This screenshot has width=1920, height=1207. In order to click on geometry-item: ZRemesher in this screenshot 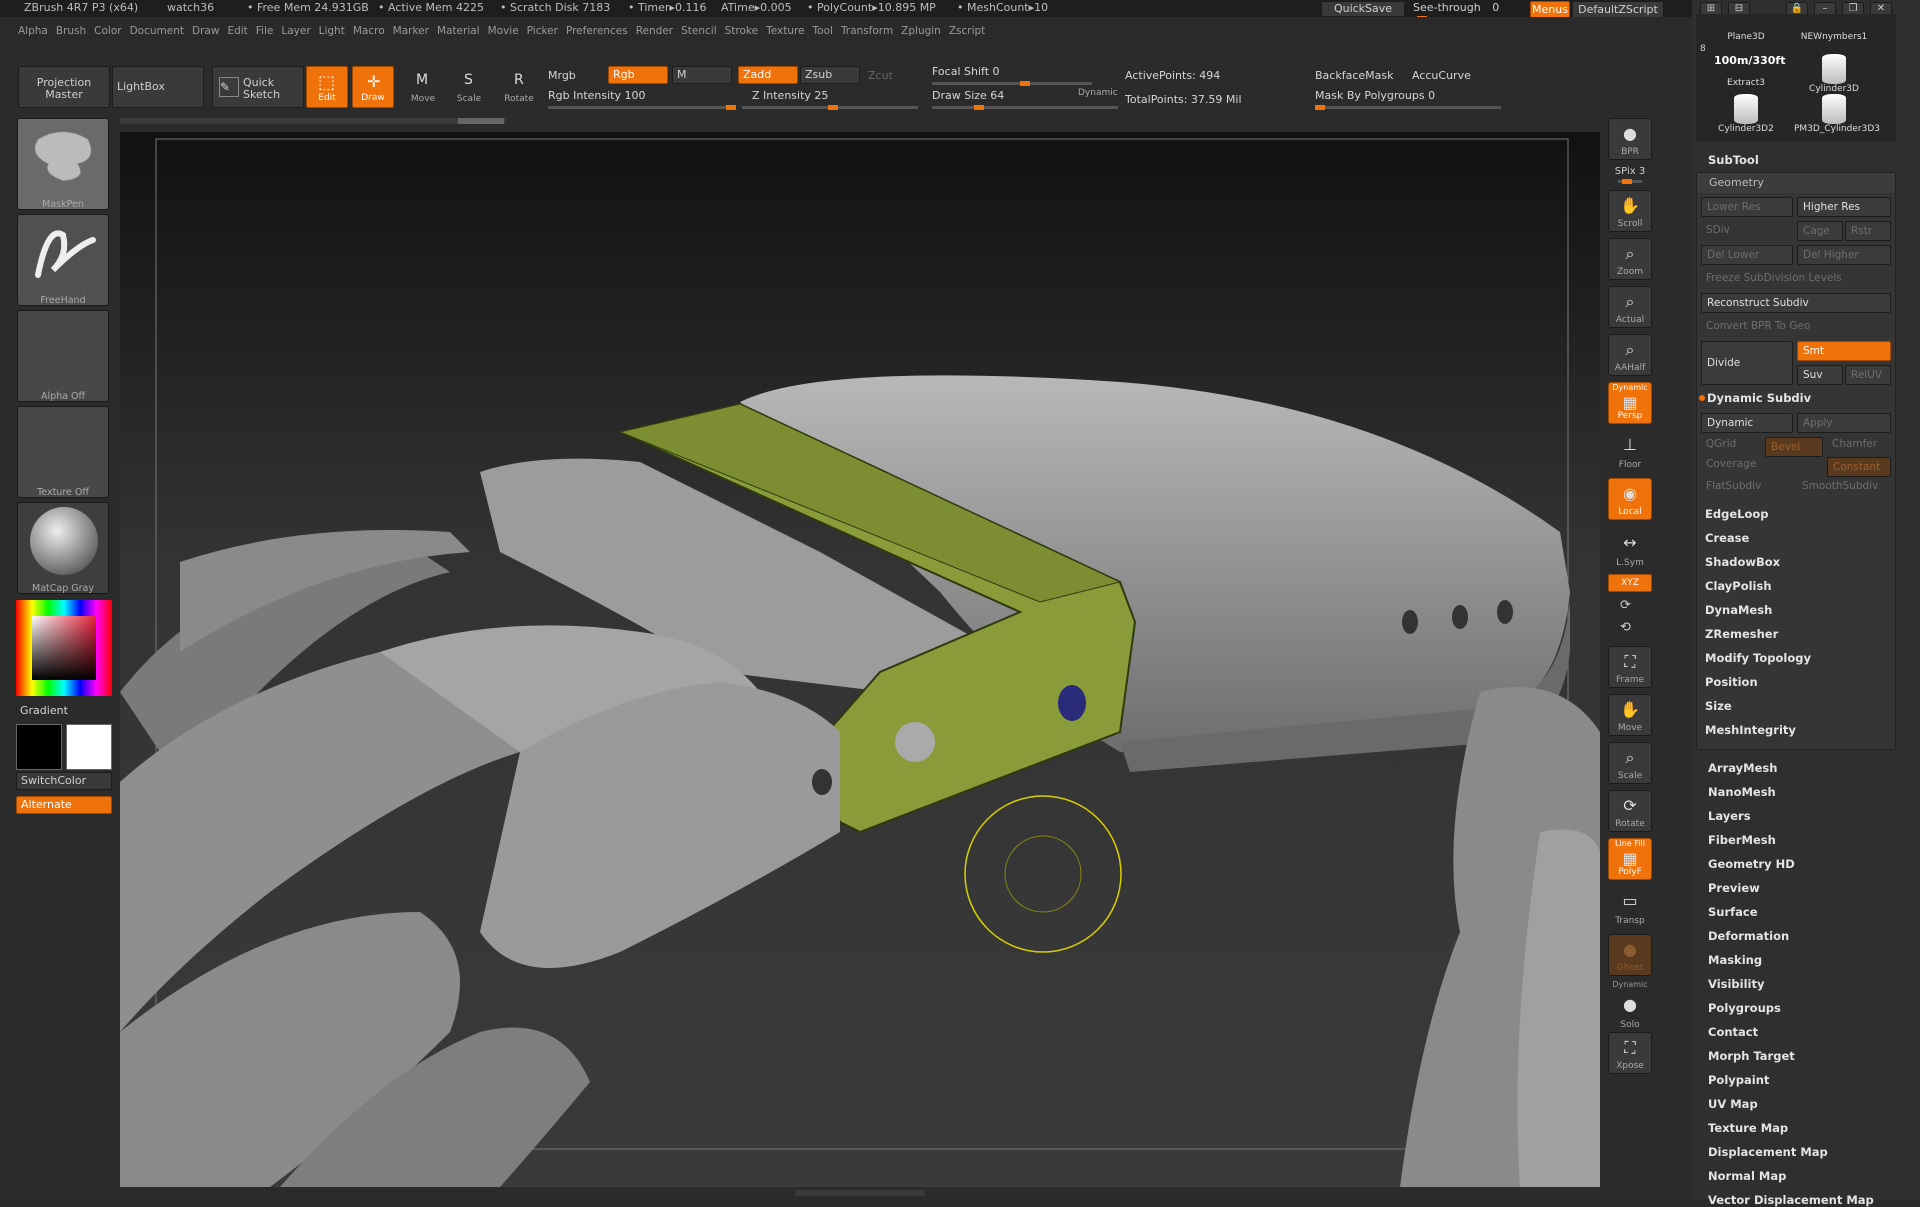, I will do `click(1741, 634)`.